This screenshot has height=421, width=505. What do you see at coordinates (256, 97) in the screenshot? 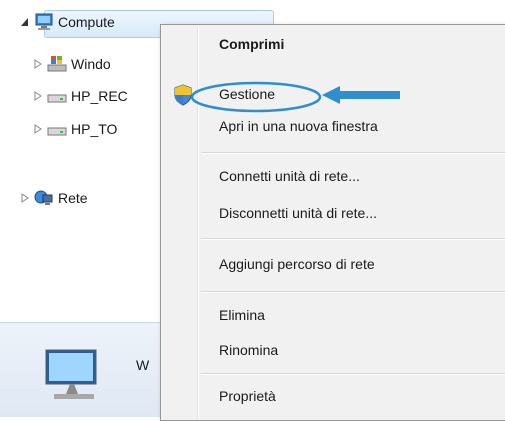
I see `annotation-ellipse` at bounding box center [256, 97].